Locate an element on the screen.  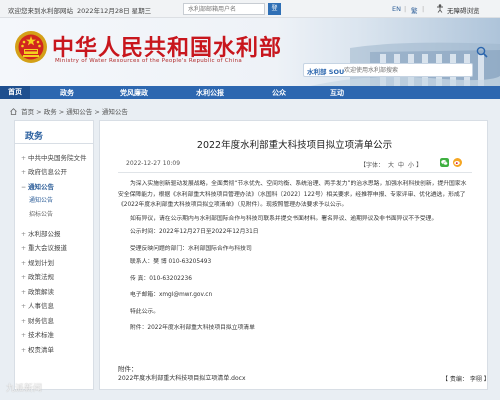
breadcrumb-home: 首页 is located at coordinates (27, 112).